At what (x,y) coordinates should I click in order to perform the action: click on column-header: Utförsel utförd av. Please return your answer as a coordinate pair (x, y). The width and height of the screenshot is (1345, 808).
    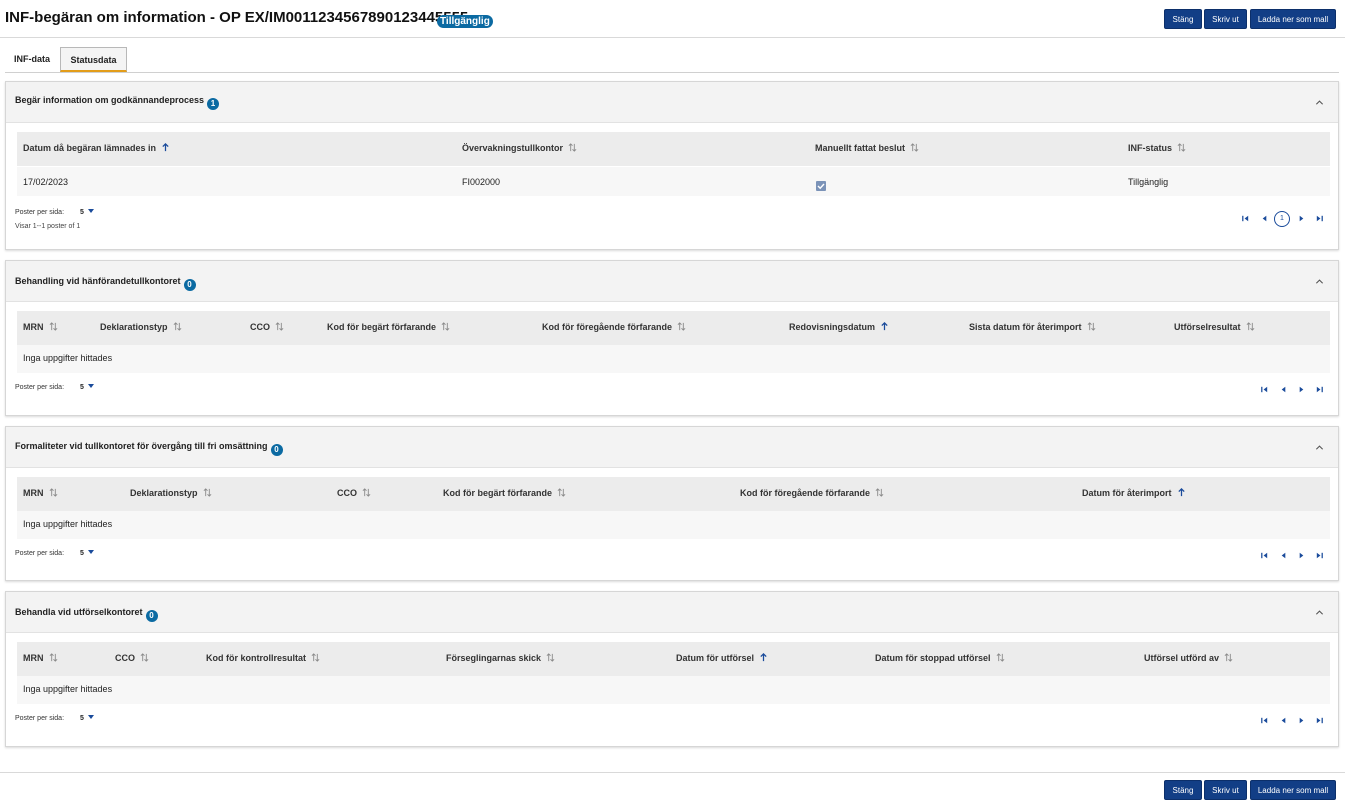
    Looking at the image, I should click on (1188, 658).